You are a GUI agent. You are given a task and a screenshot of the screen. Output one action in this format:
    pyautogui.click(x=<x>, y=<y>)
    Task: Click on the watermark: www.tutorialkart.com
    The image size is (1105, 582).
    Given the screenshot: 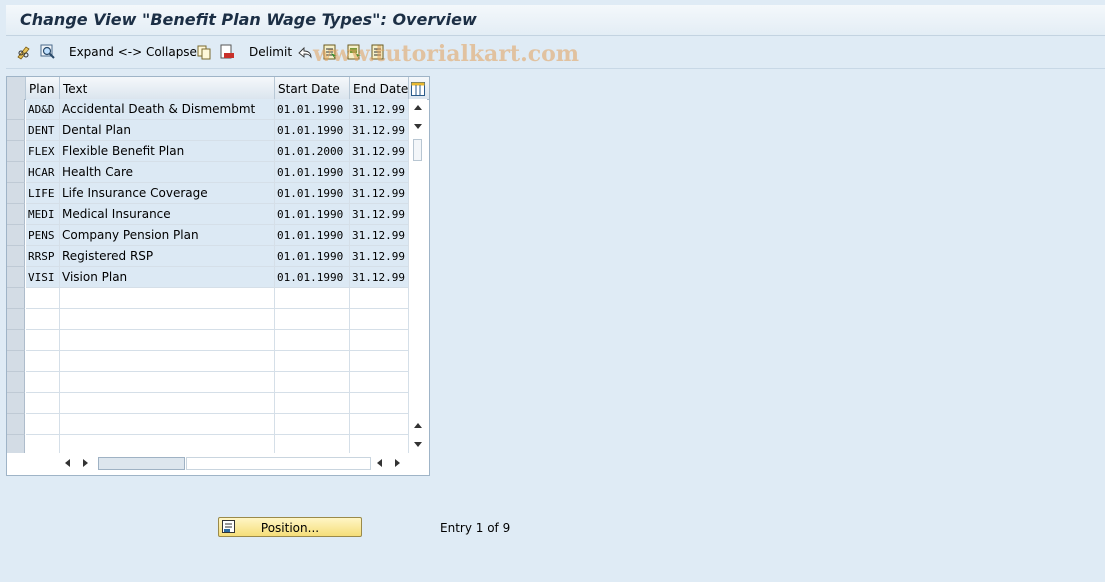 What is the action you would take?
    pyautogui.click(x=446, y=54)
    